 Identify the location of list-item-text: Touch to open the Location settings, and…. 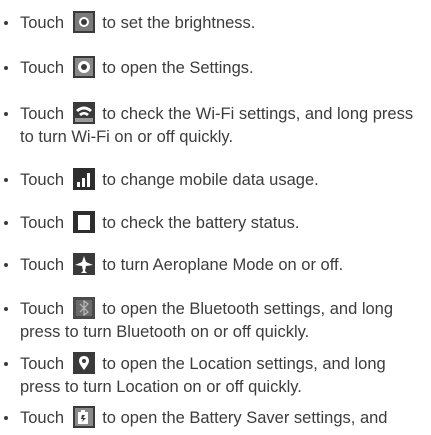
(222, 374).